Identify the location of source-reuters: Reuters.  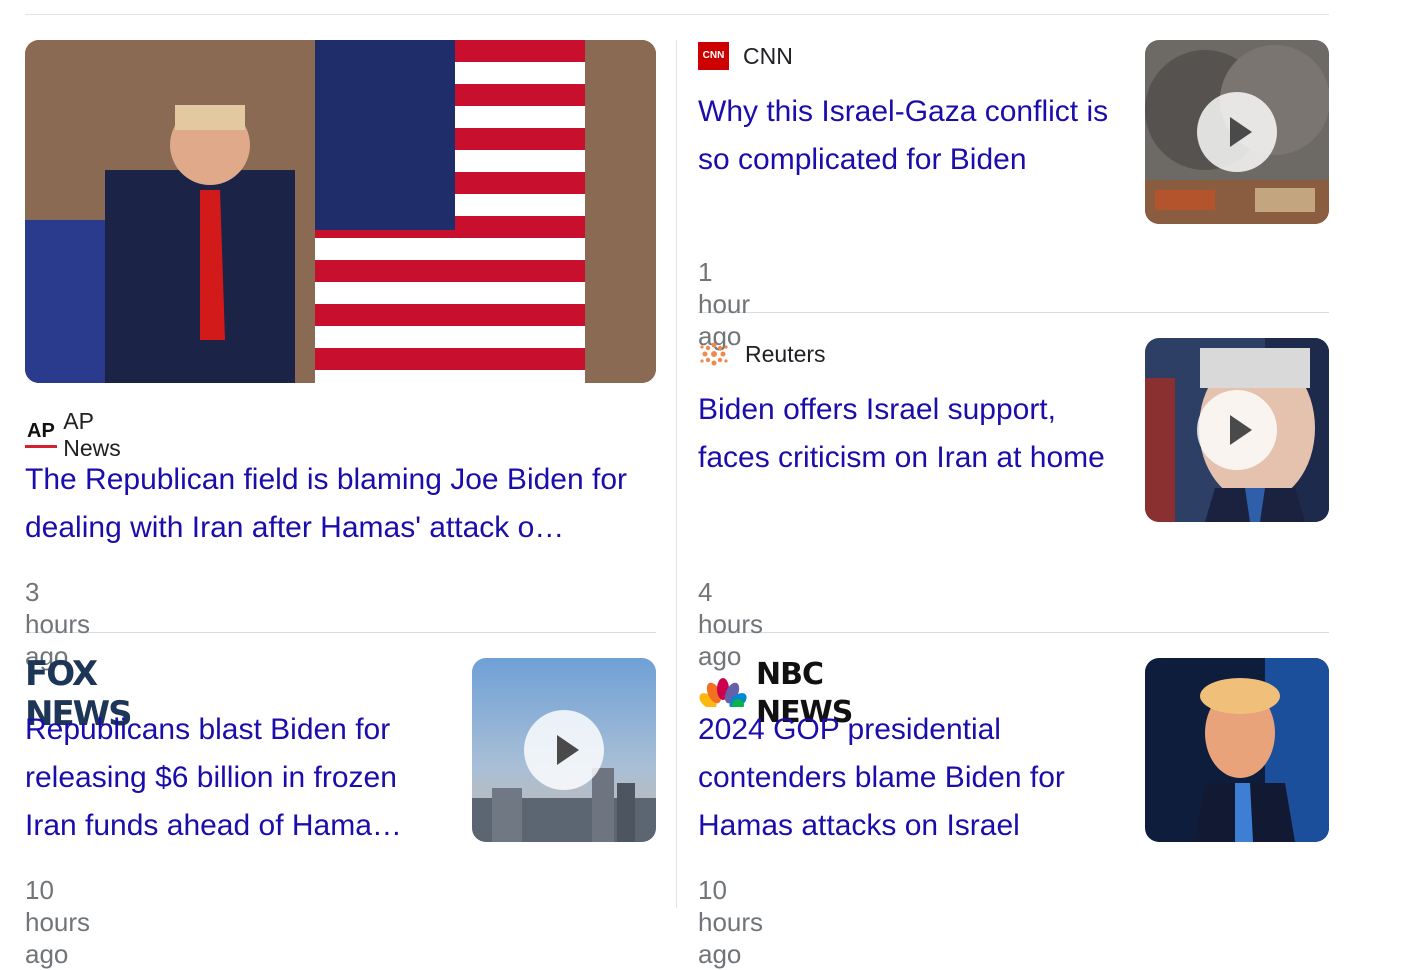
(762, 354).